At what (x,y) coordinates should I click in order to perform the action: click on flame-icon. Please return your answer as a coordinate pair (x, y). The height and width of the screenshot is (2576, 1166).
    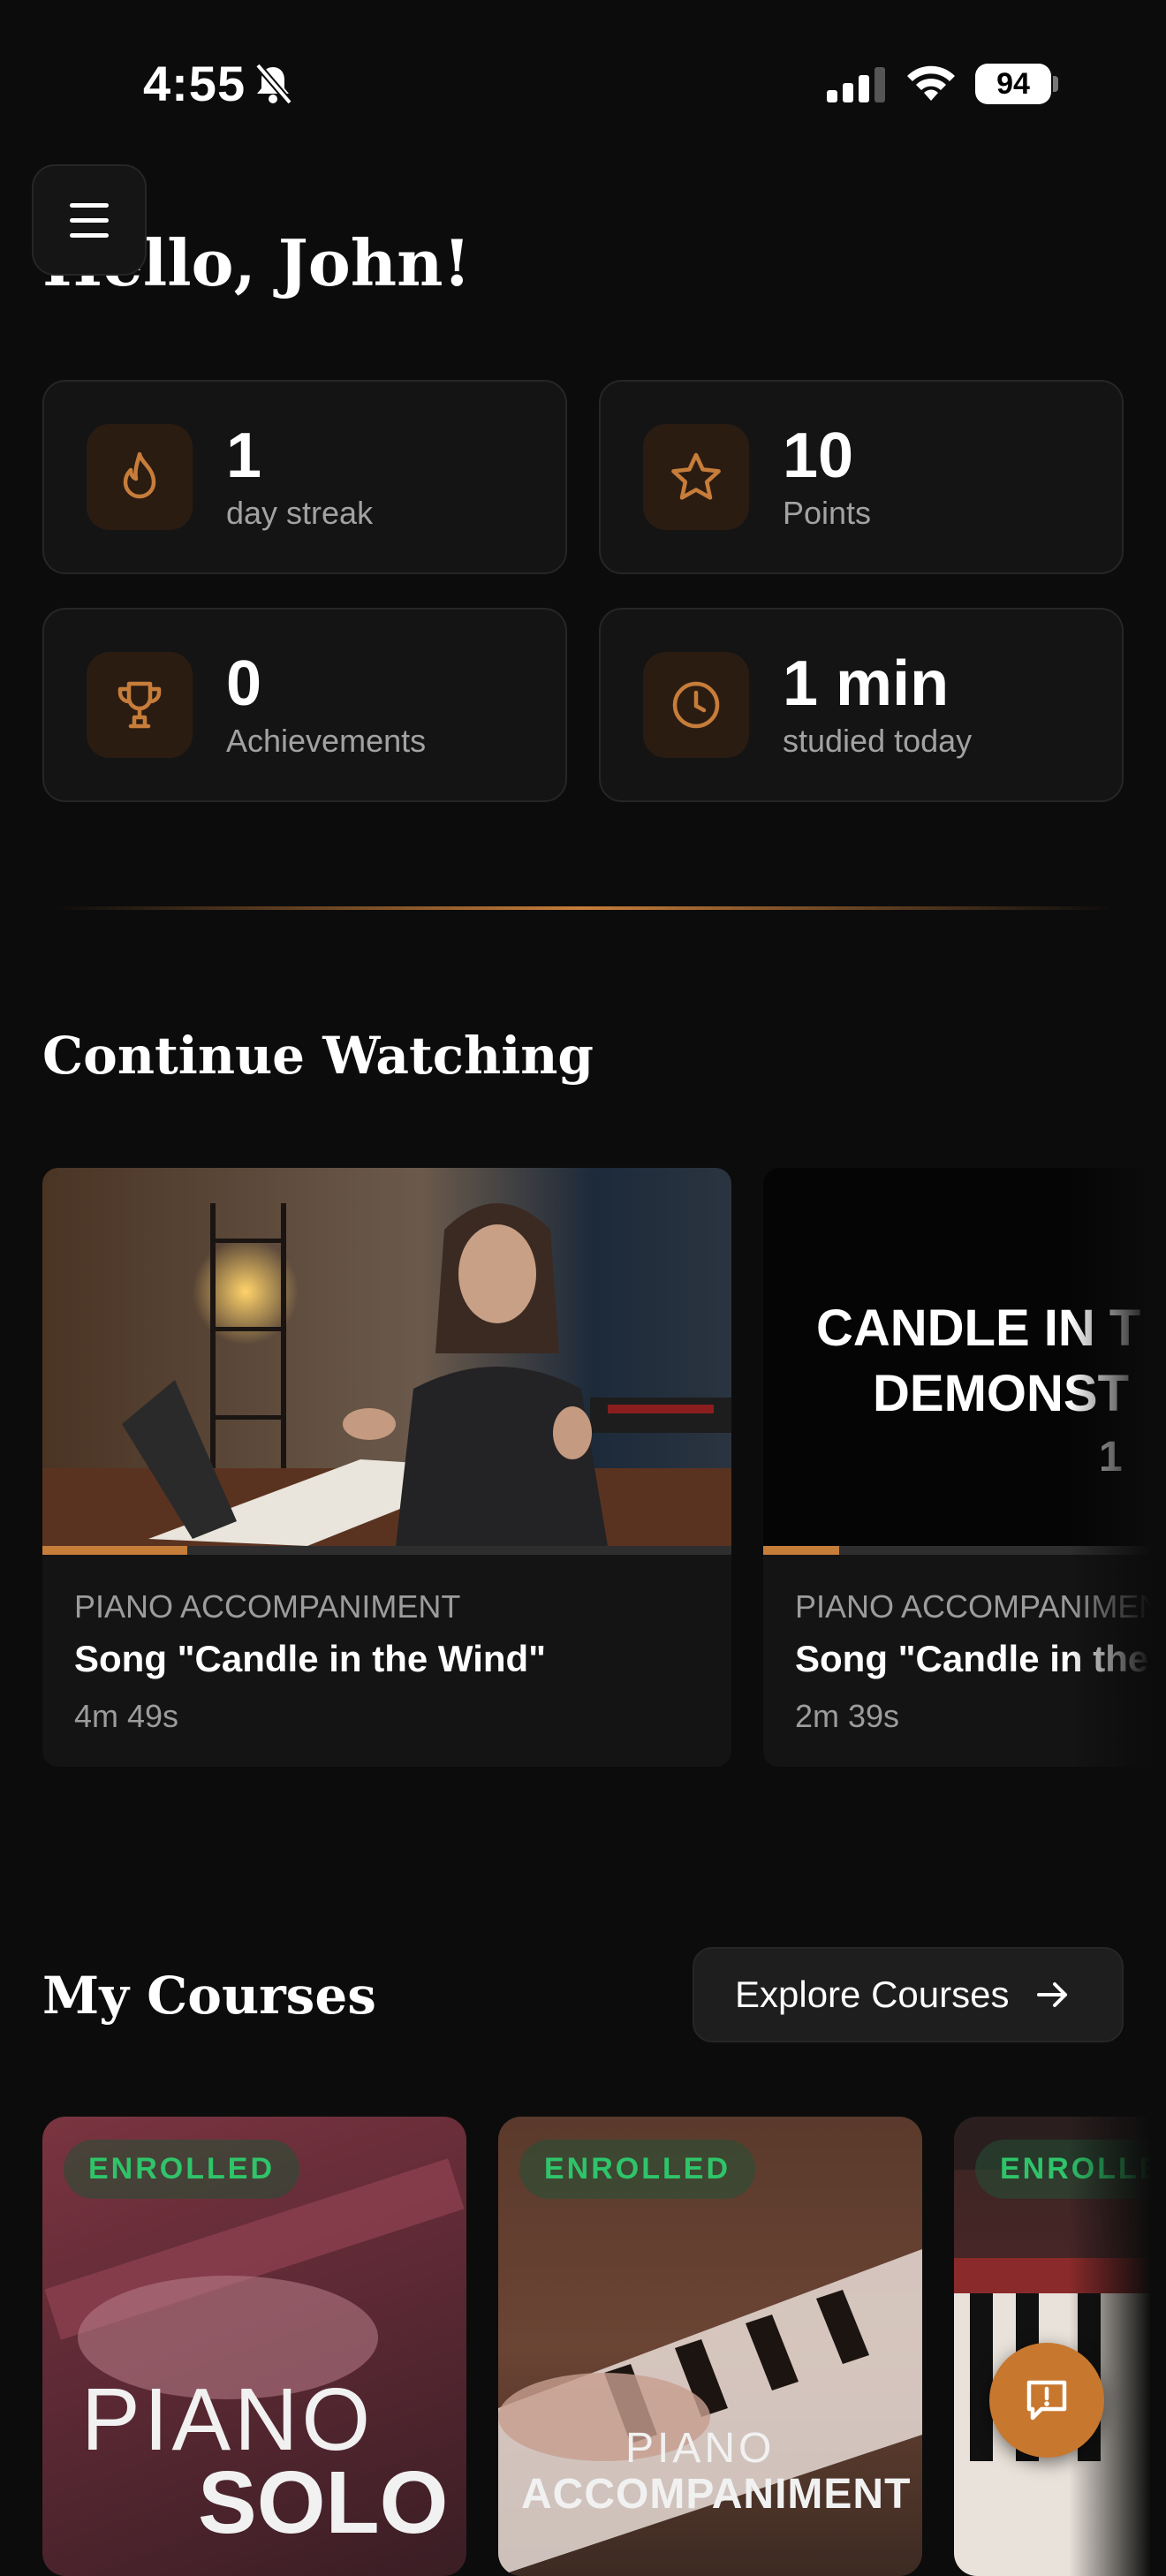
    Looking at the image, I should click on (140, 477).